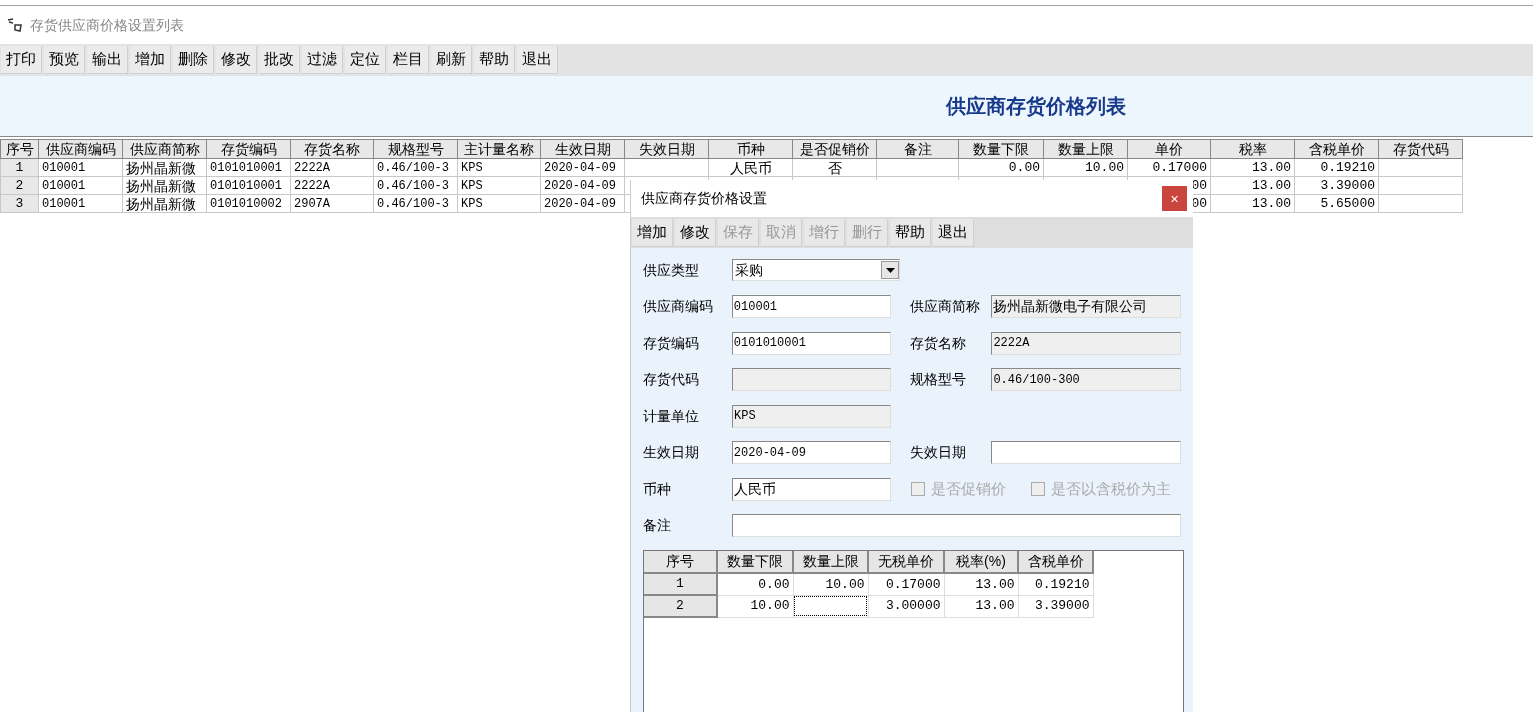 The height and width of the screenshot is (712, 1533). I want to click on field-label: 计量单位, so click(671, 416).